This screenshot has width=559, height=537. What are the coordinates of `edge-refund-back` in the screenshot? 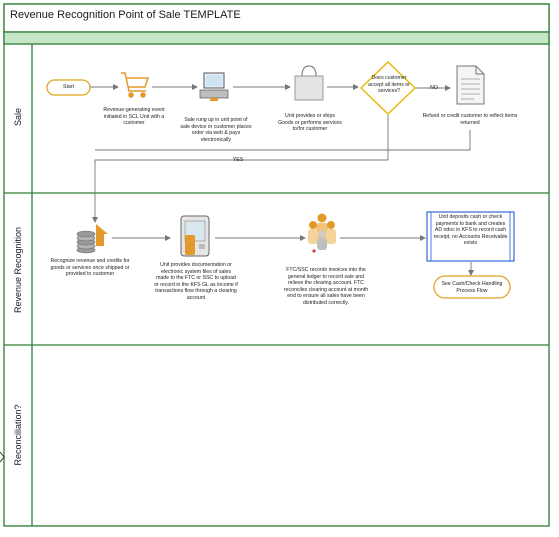 It's located at (283, 140).